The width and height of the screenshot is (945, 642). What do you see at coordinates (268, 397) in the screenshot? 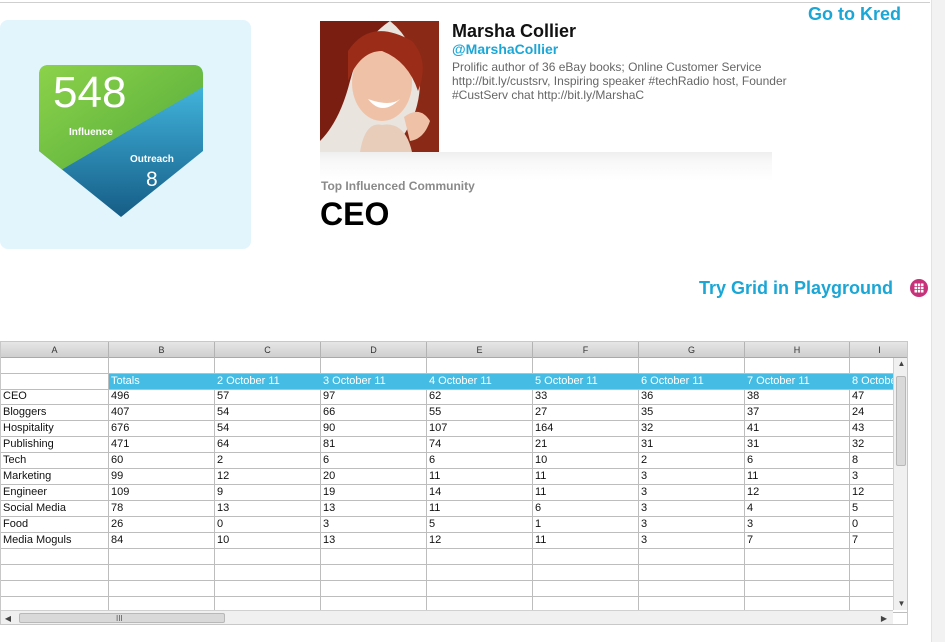
I see `table-cell: 57` at bounding box center [268, 397].